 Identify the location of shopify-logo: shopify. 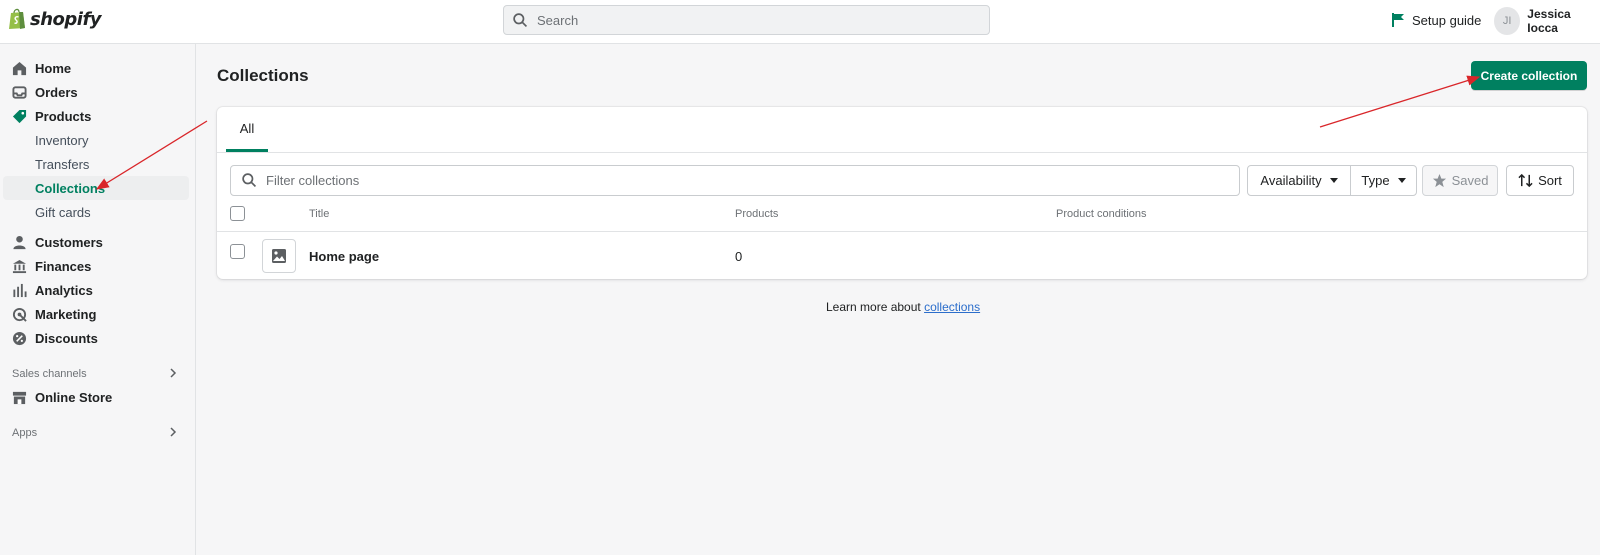
(55, 19).